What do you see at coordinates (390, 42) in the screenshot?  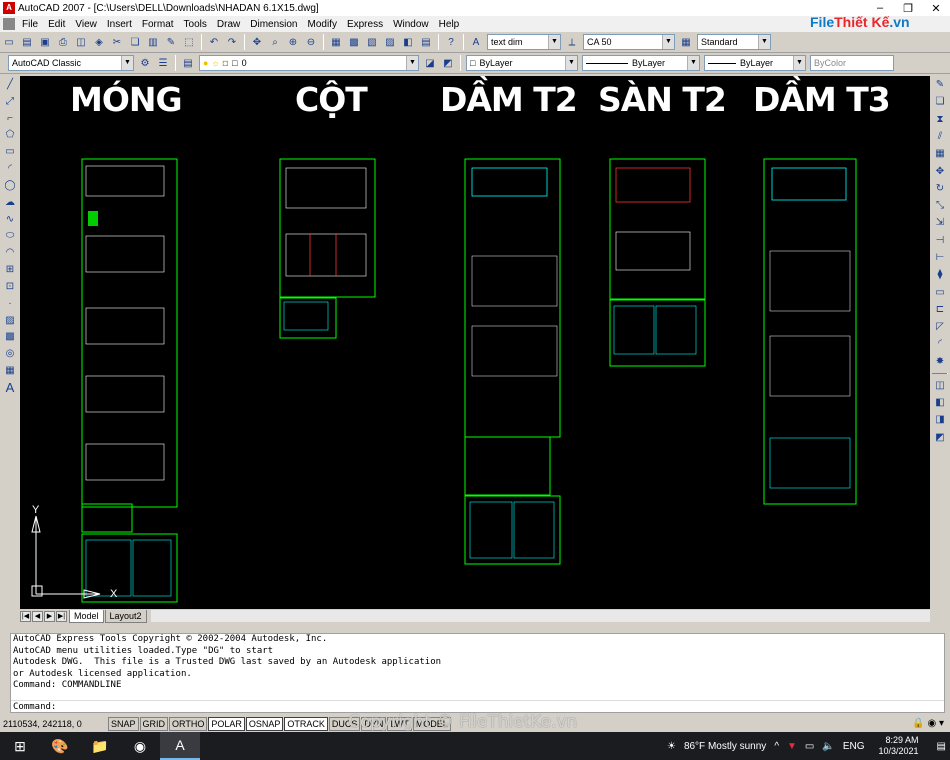 I see `sheet-set-icon: ▨` at bounding box center [390, 42].